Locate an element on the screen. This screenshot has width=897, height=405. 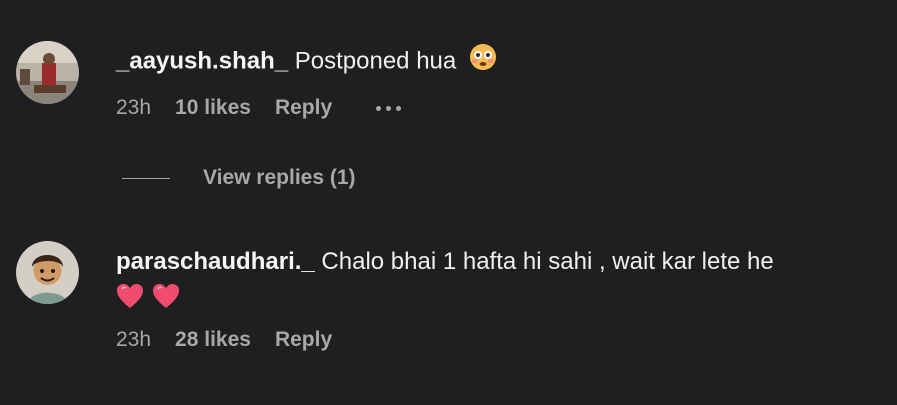
comment-username: paraschaudhari._ is located at coordinates (215, 261).